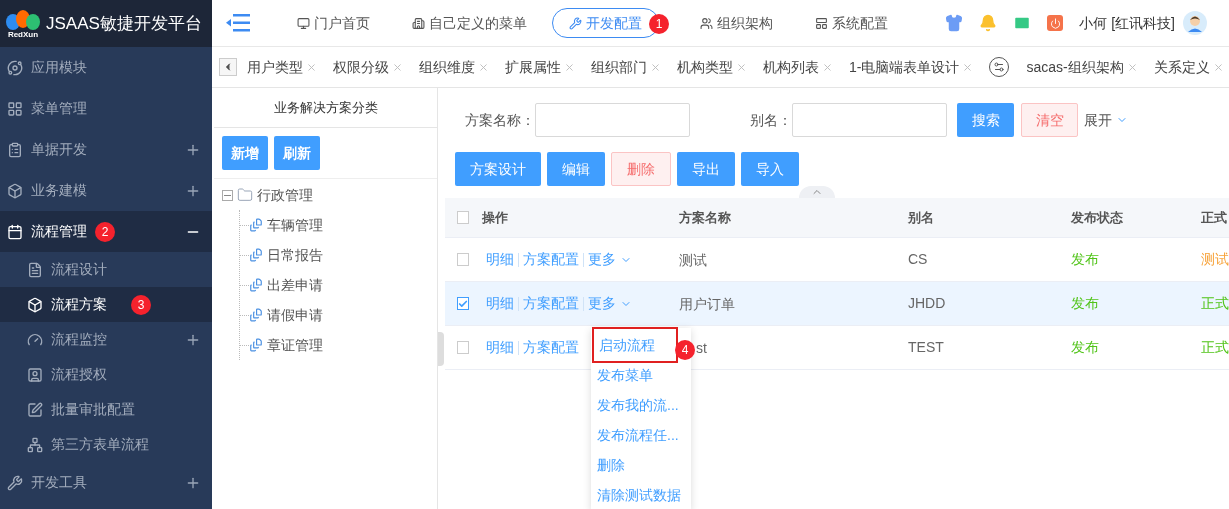 This screenshot has height=509, width=1229. Describe the element at coordinates (1181, 67) in the screenshot. I see `page-tab: 关系定义` at that location.